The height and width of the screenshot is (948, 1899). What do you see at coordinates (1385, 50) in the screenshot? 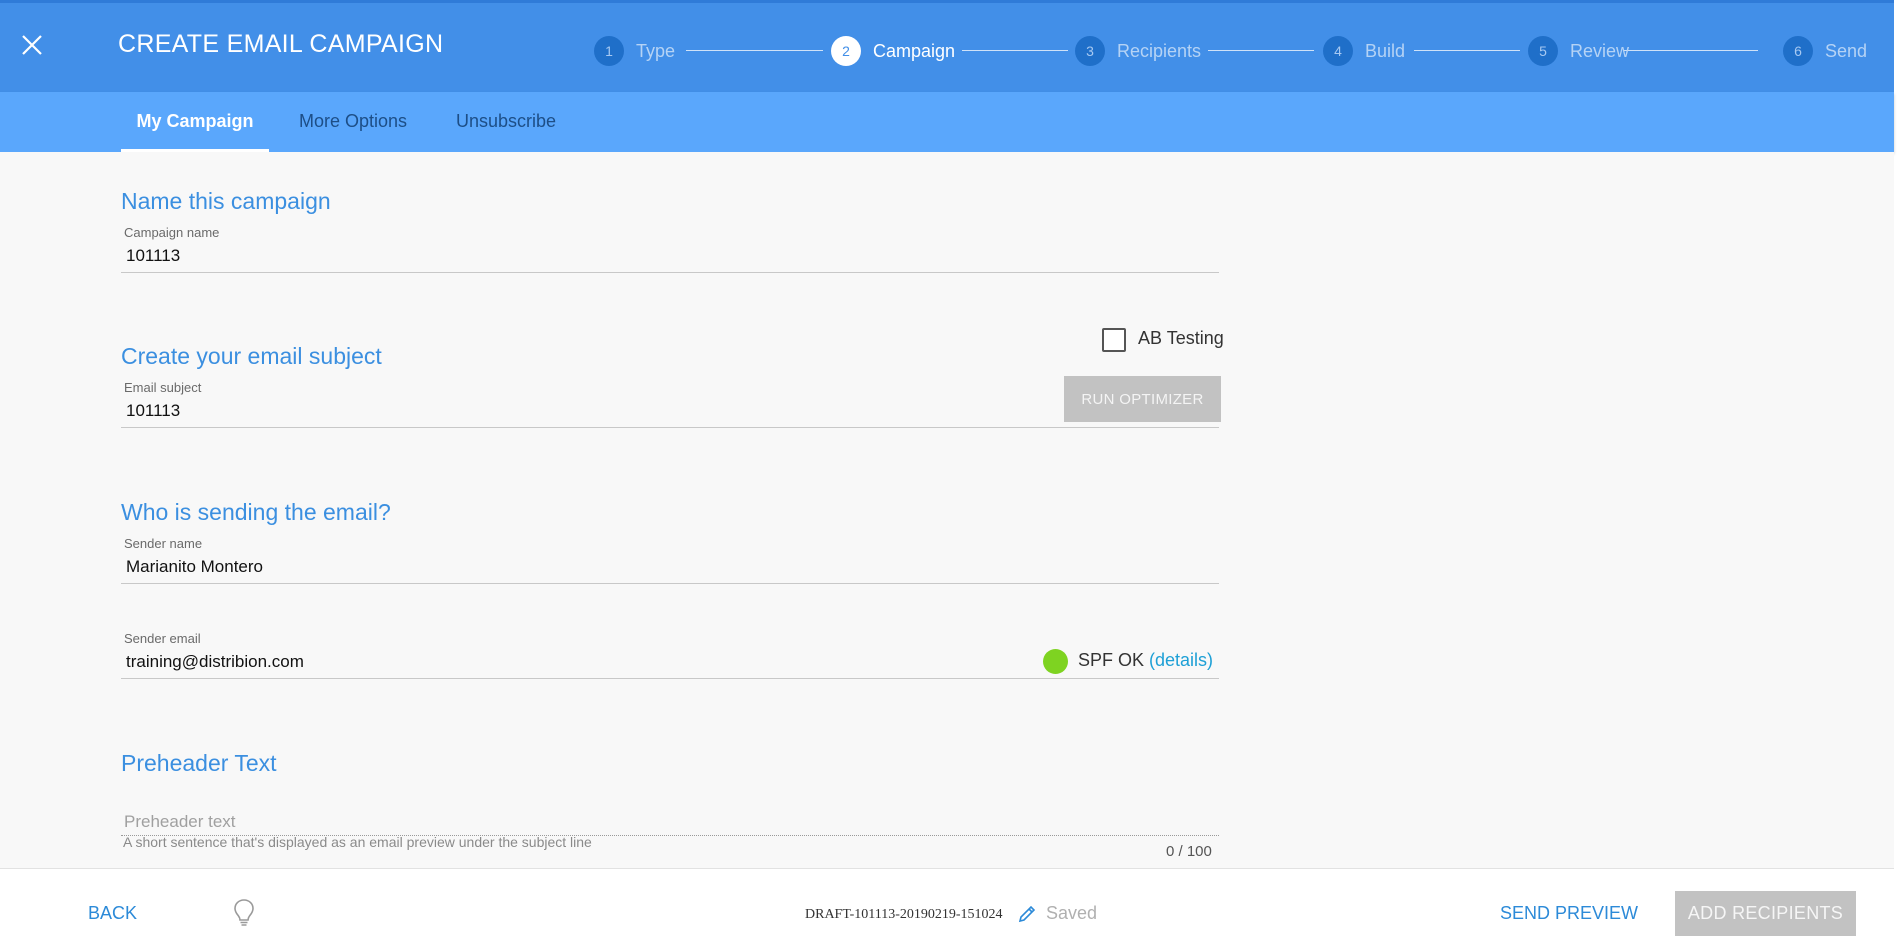
I see `step-label: Build` at bounding box center [1385, 50].